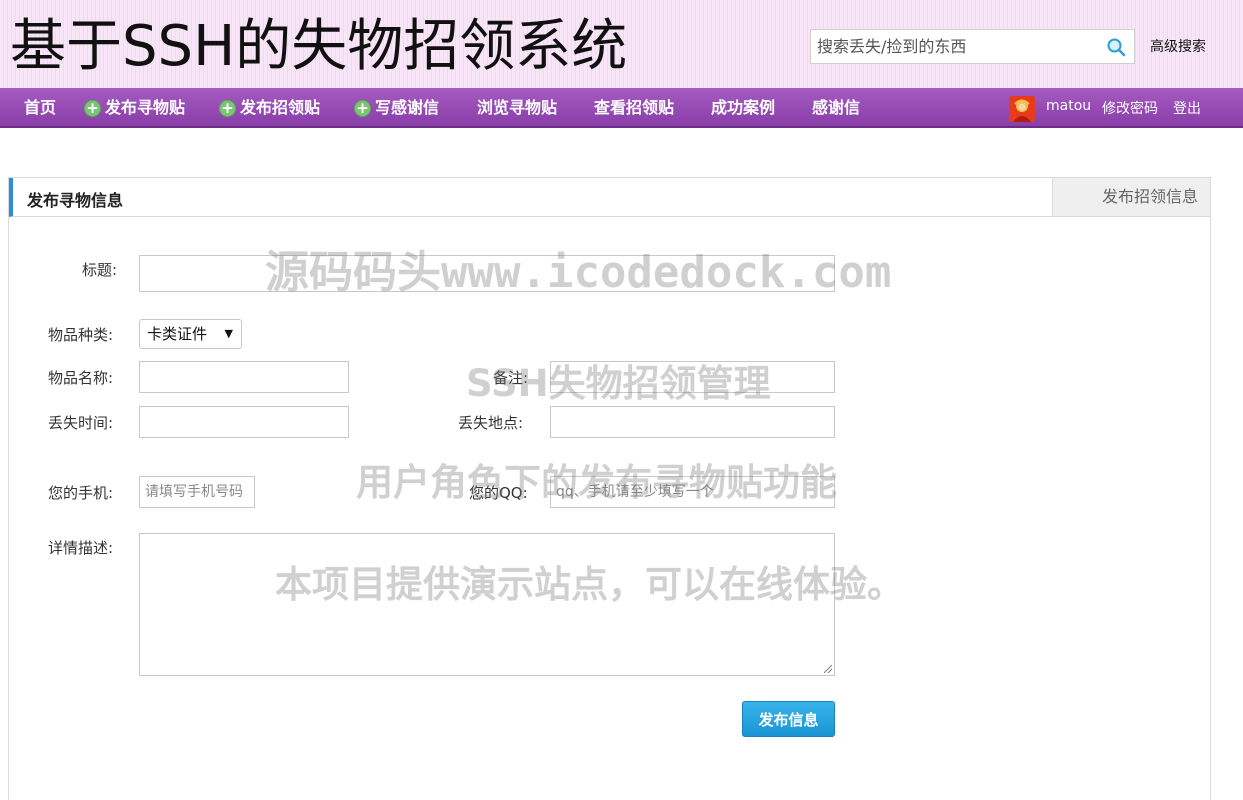 The width and height of the screenshot is (1243, 800). What do you see at coordinates (1187, 108) in the screenshot?
I see `logout-link: 登出` at bounding box center [1187, 108].